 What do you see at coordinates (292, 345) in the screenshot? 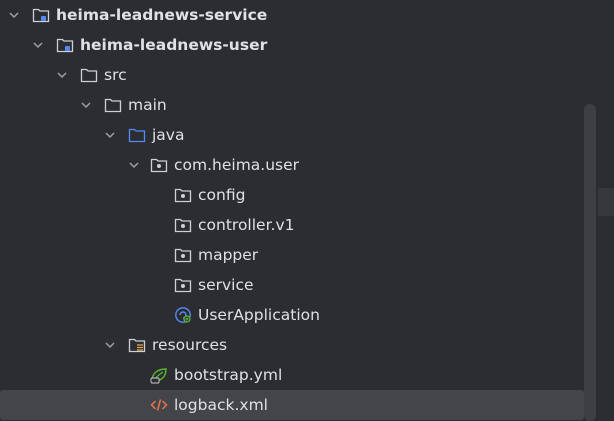
I see `tree-item-resources: resources` at bounding box center [292, 345].